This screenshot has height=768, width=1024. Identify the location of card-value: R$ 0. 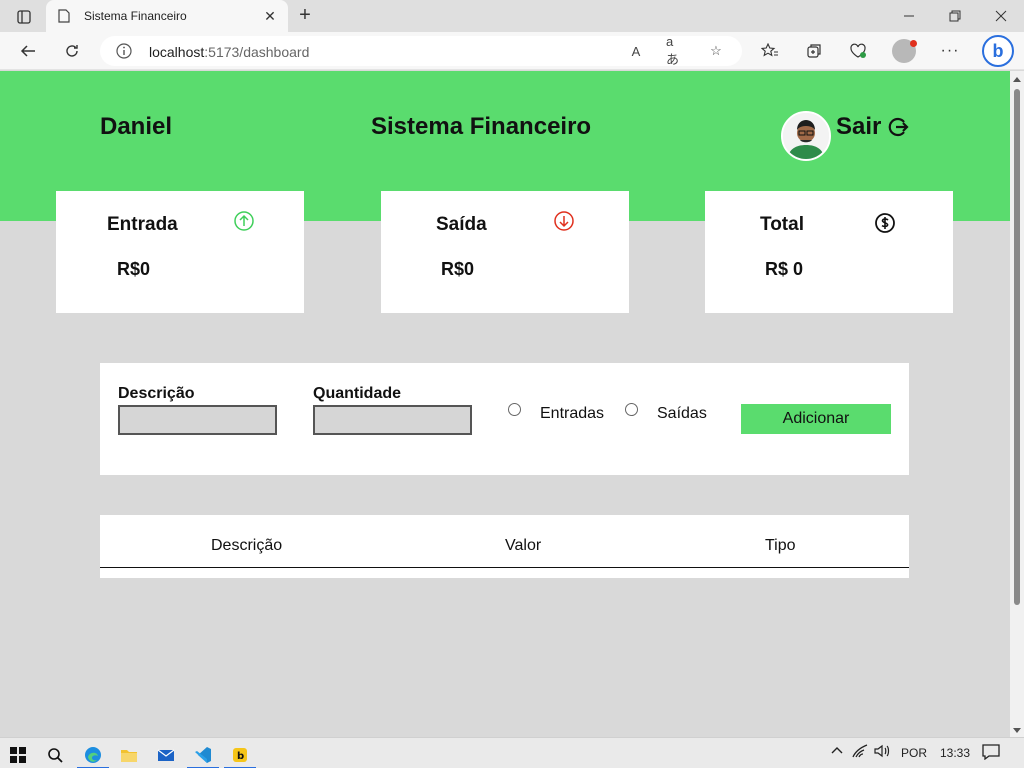
(784, 269).